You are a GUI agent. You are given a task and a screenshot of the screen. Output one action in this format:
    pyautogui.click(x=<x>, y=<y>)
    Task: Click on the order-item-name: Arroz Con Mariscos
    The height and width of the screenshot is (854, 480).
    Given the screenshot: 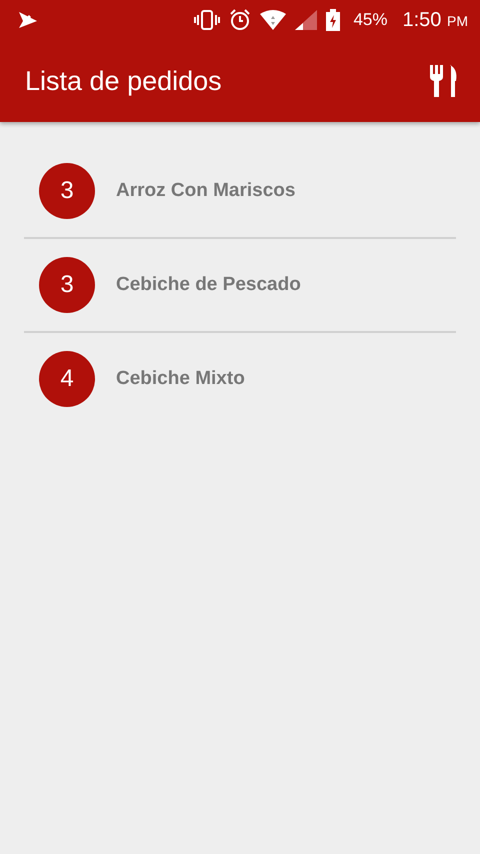 What is the action you would take?
    pyautogui.click(x=206, y=191)
    